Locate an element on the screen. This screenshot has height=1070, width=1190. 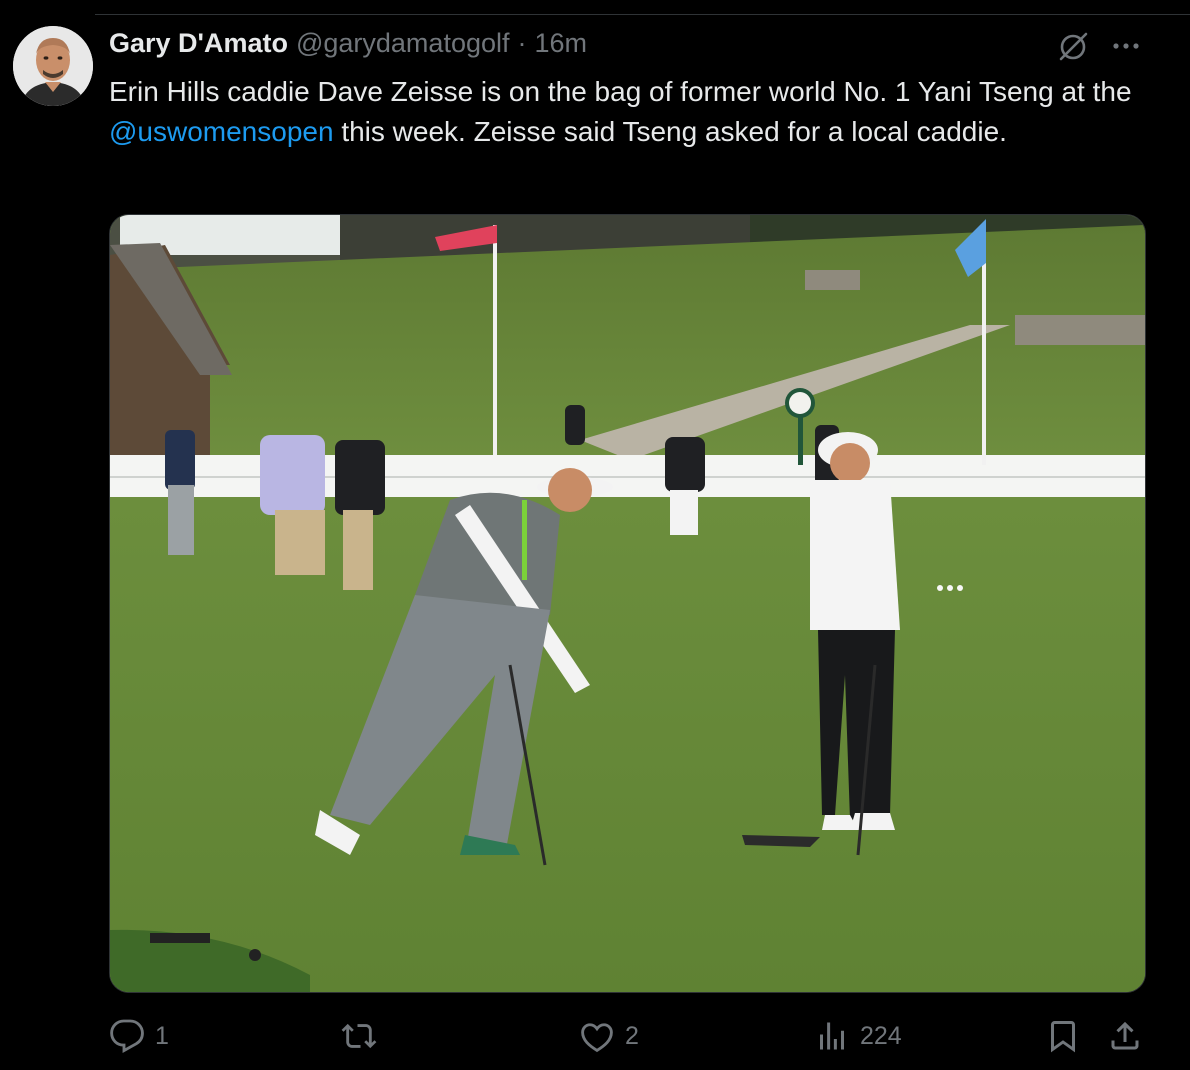
author-handle: @garydamatogolf is located at coordinates (403, 43).